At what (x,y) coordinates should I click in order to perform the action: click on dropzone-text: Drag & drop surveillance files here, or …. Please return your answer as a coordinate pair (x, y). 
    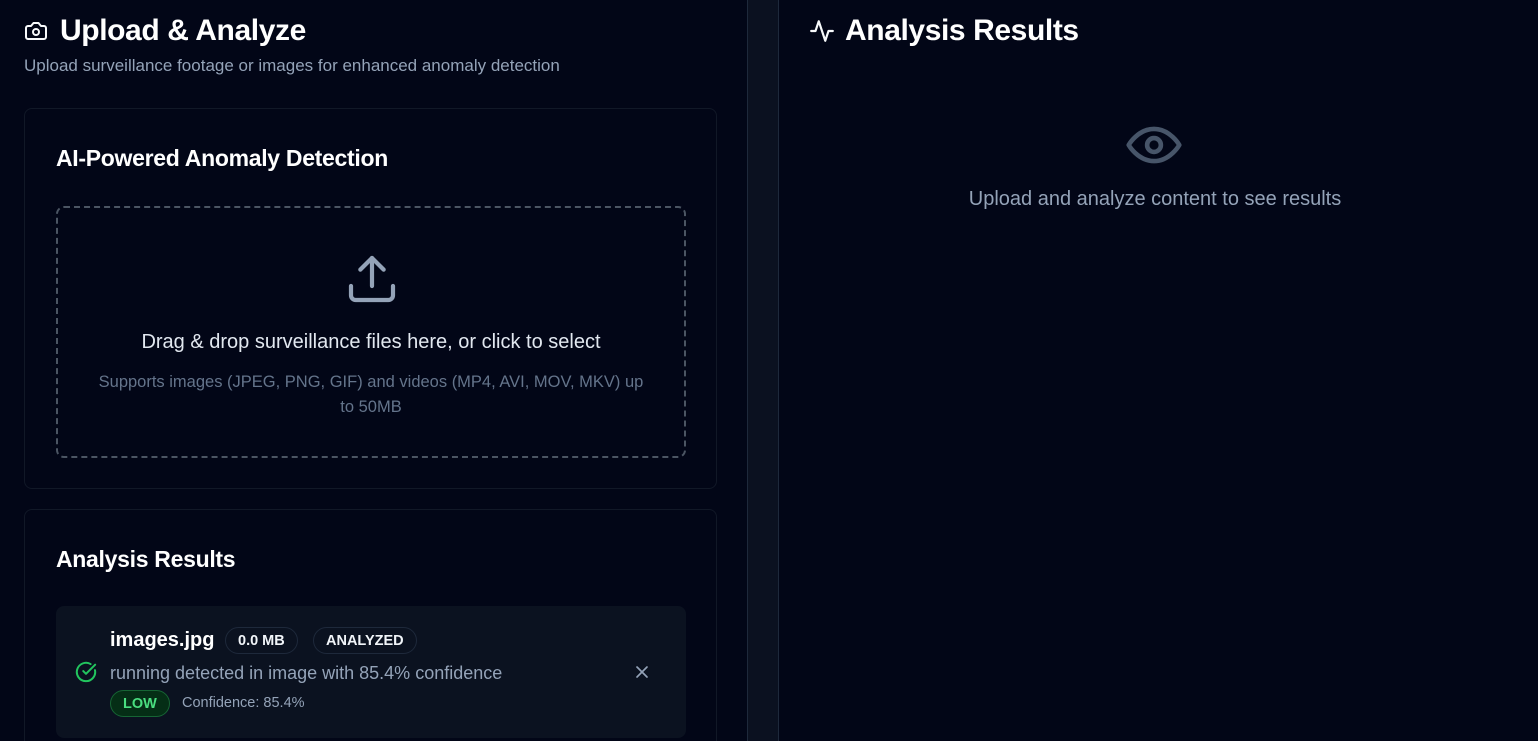
    Looking at the image, I should click on (371, 342).